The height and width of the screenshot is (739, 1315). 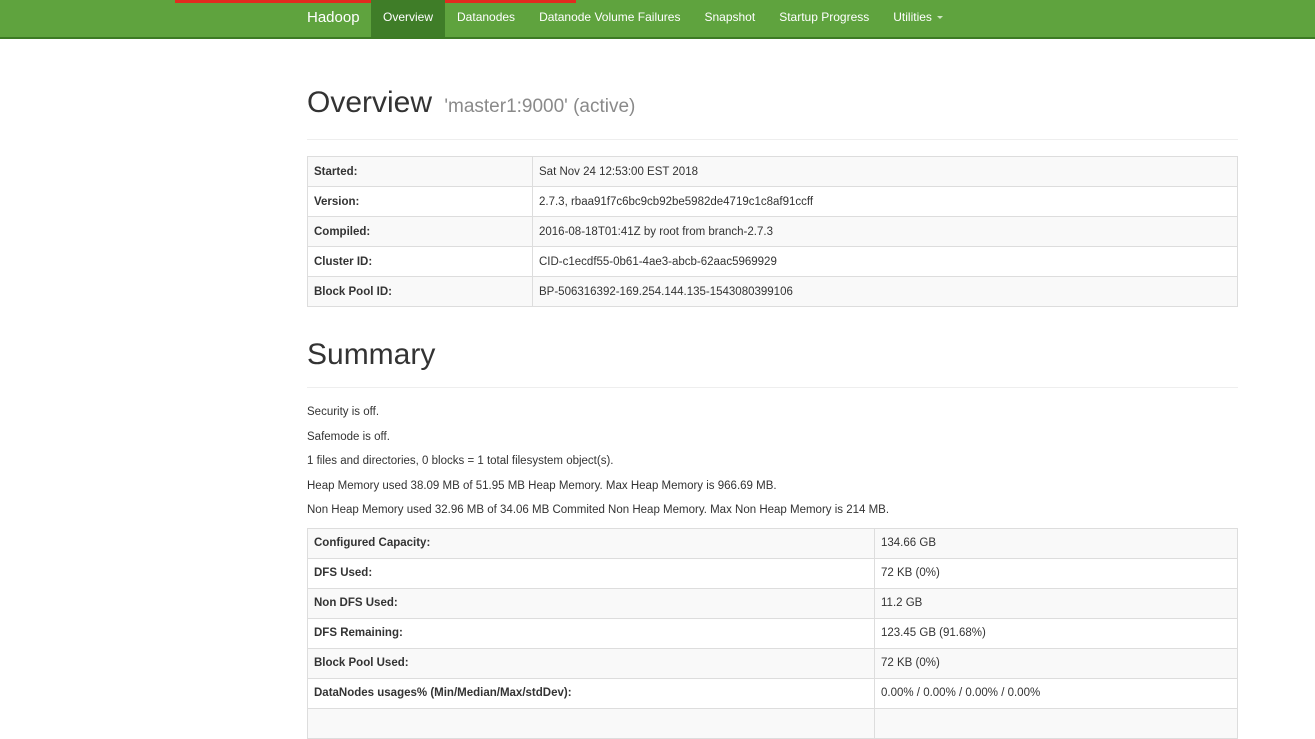 What do you see at coordinates (420, 171) in the screenshot?
I see `row-label: Started:` at bounding box center [420, 171].